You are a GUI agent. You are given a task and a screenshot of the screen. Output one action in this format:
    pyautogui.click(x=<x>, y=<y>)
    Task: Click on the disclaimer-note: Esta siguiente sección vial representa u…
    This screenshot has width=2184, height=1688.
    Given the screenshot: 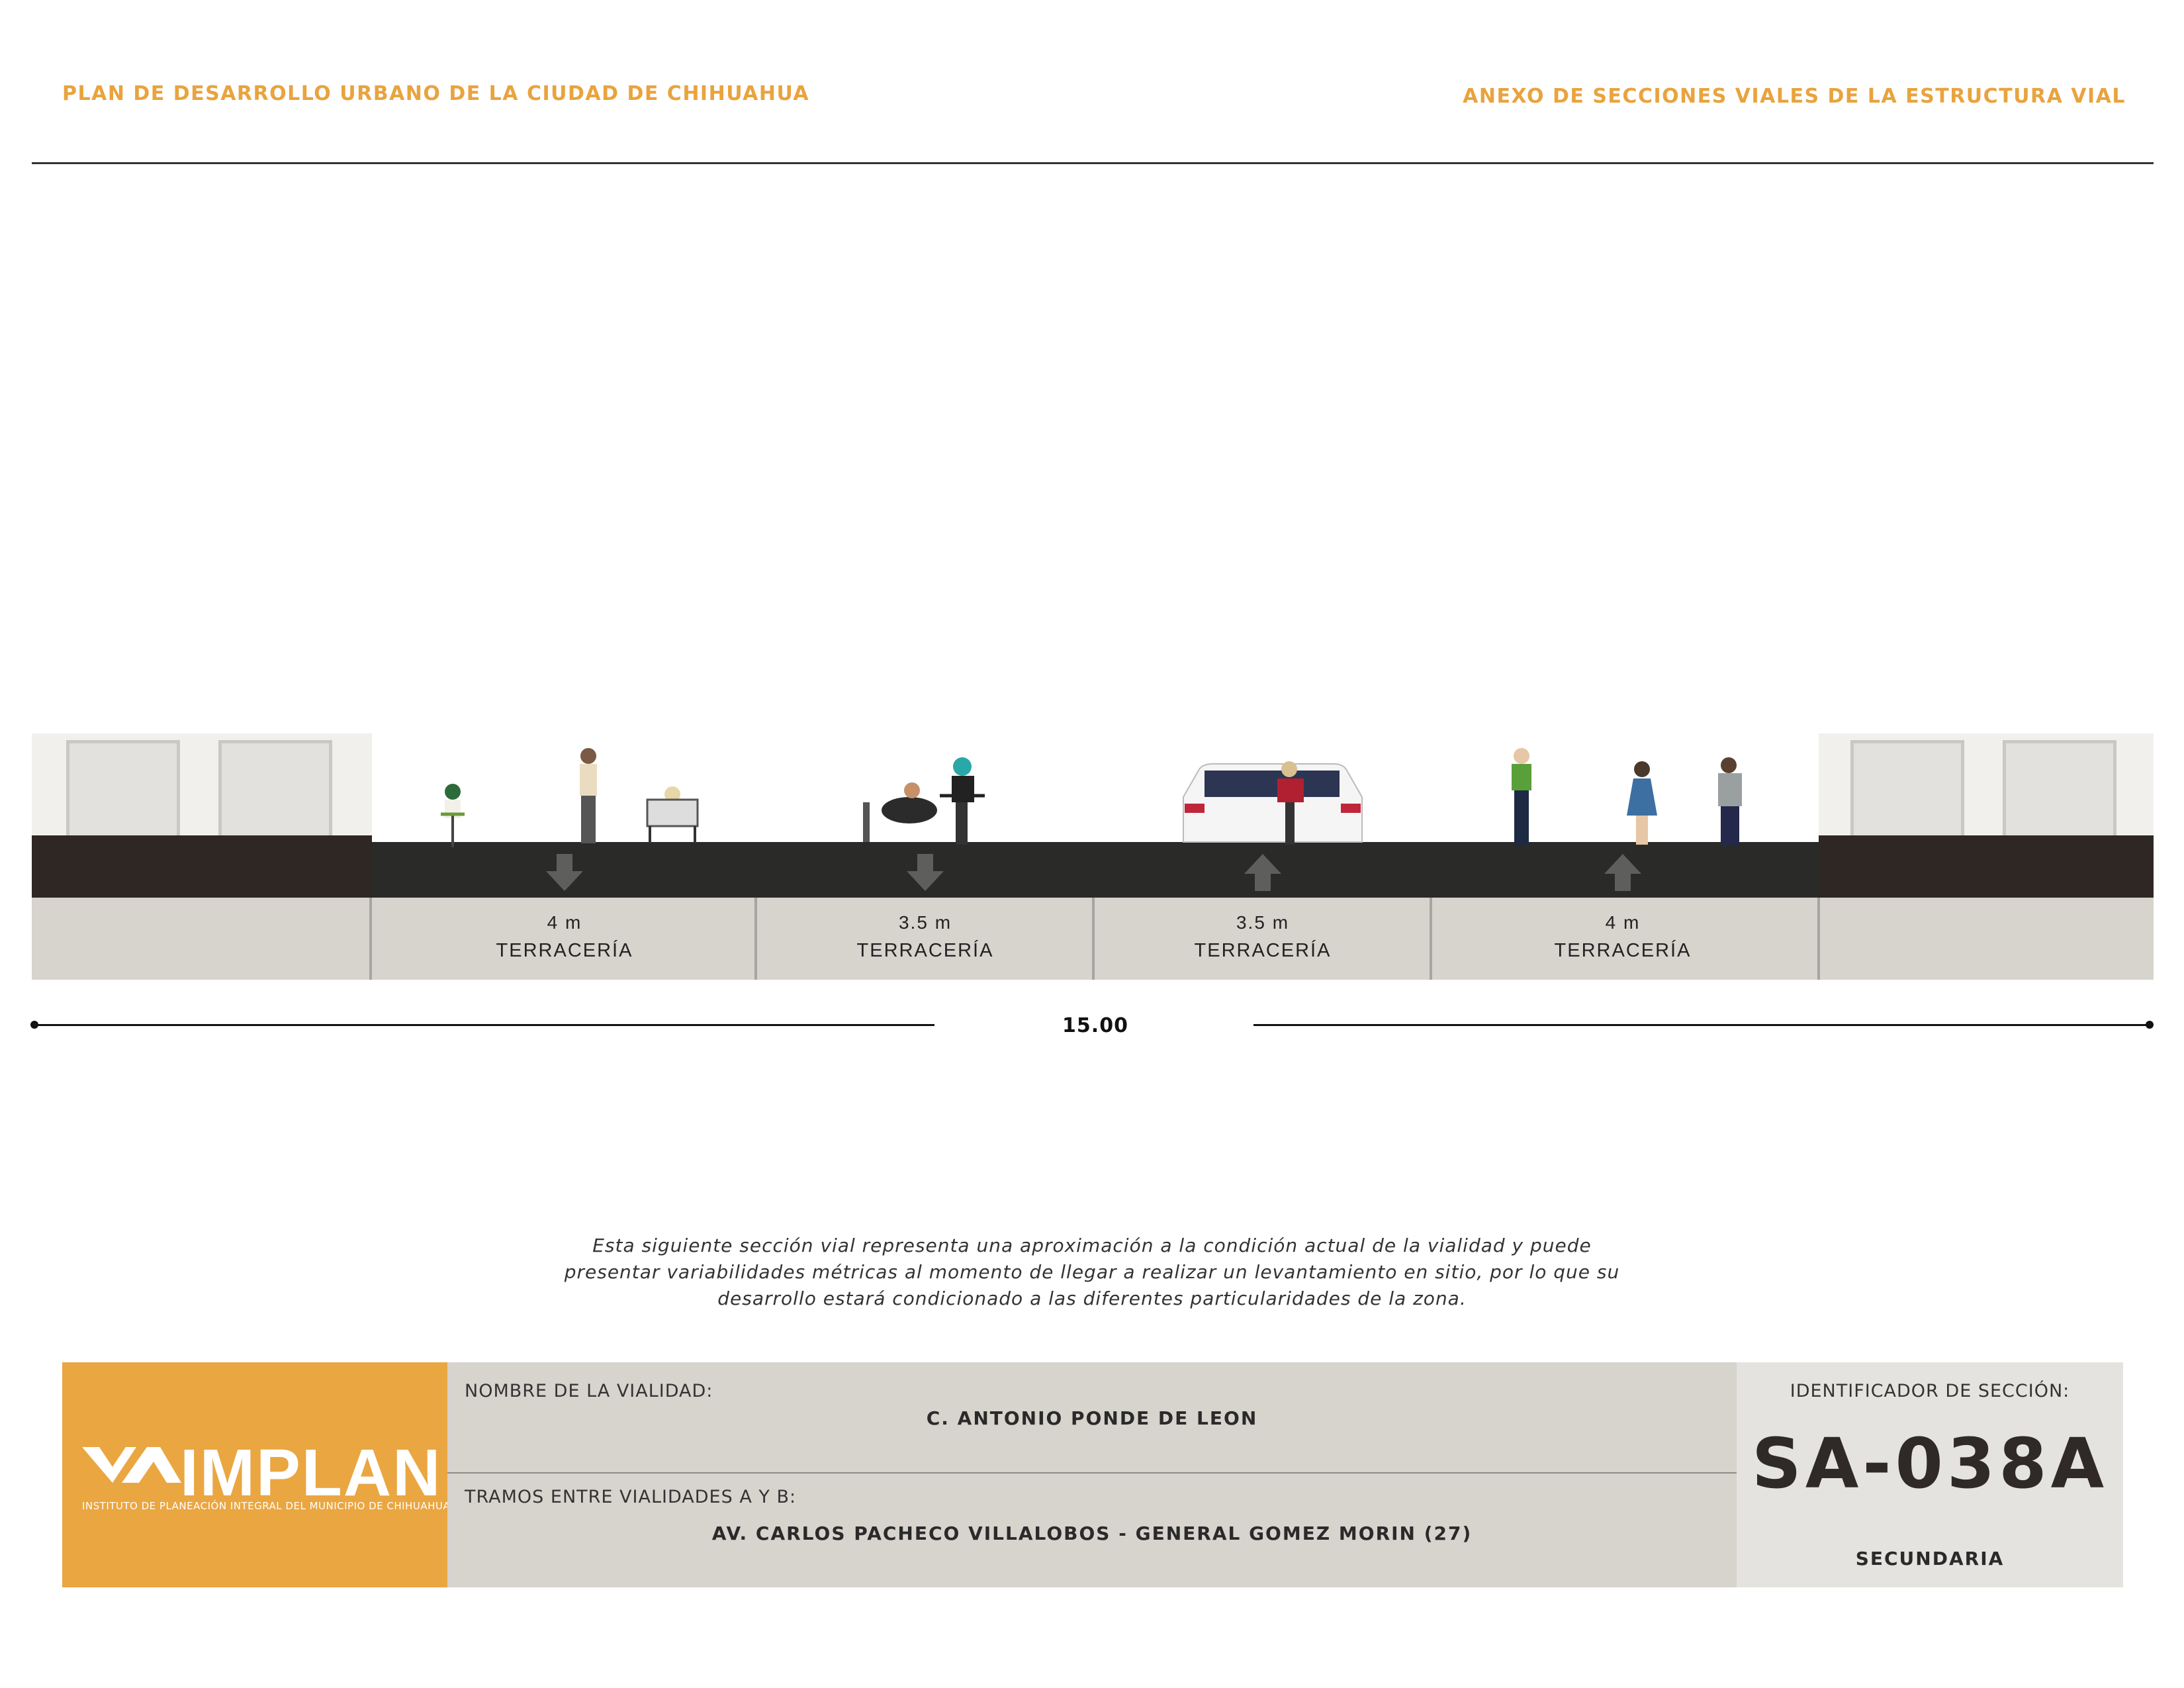 What is the action you would take?
    pyautogui.click(x=1092, y=1272)
    